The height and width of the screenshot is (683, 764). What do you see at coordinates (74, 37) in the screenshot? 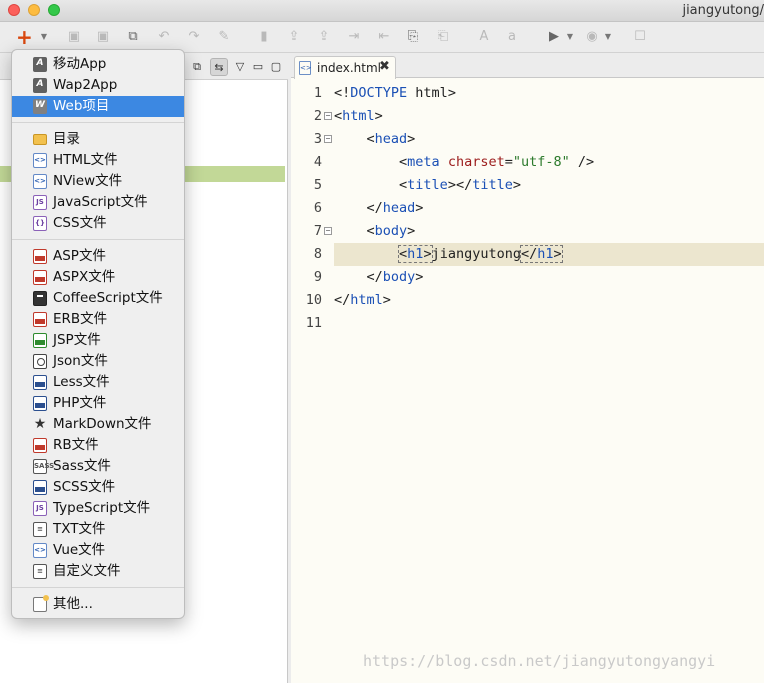
I see `save-icon: ▣` at bounding box center [74, 37].